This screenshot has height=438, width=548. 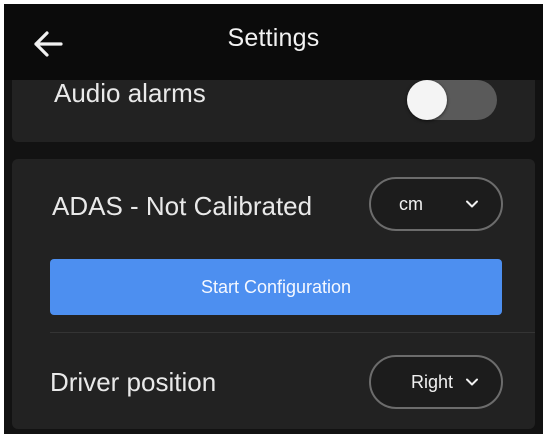 What do you see at coordinates (432, 381) in the screenshot?
I see `driver-position-value: Right` at bounding box center [432, 381].